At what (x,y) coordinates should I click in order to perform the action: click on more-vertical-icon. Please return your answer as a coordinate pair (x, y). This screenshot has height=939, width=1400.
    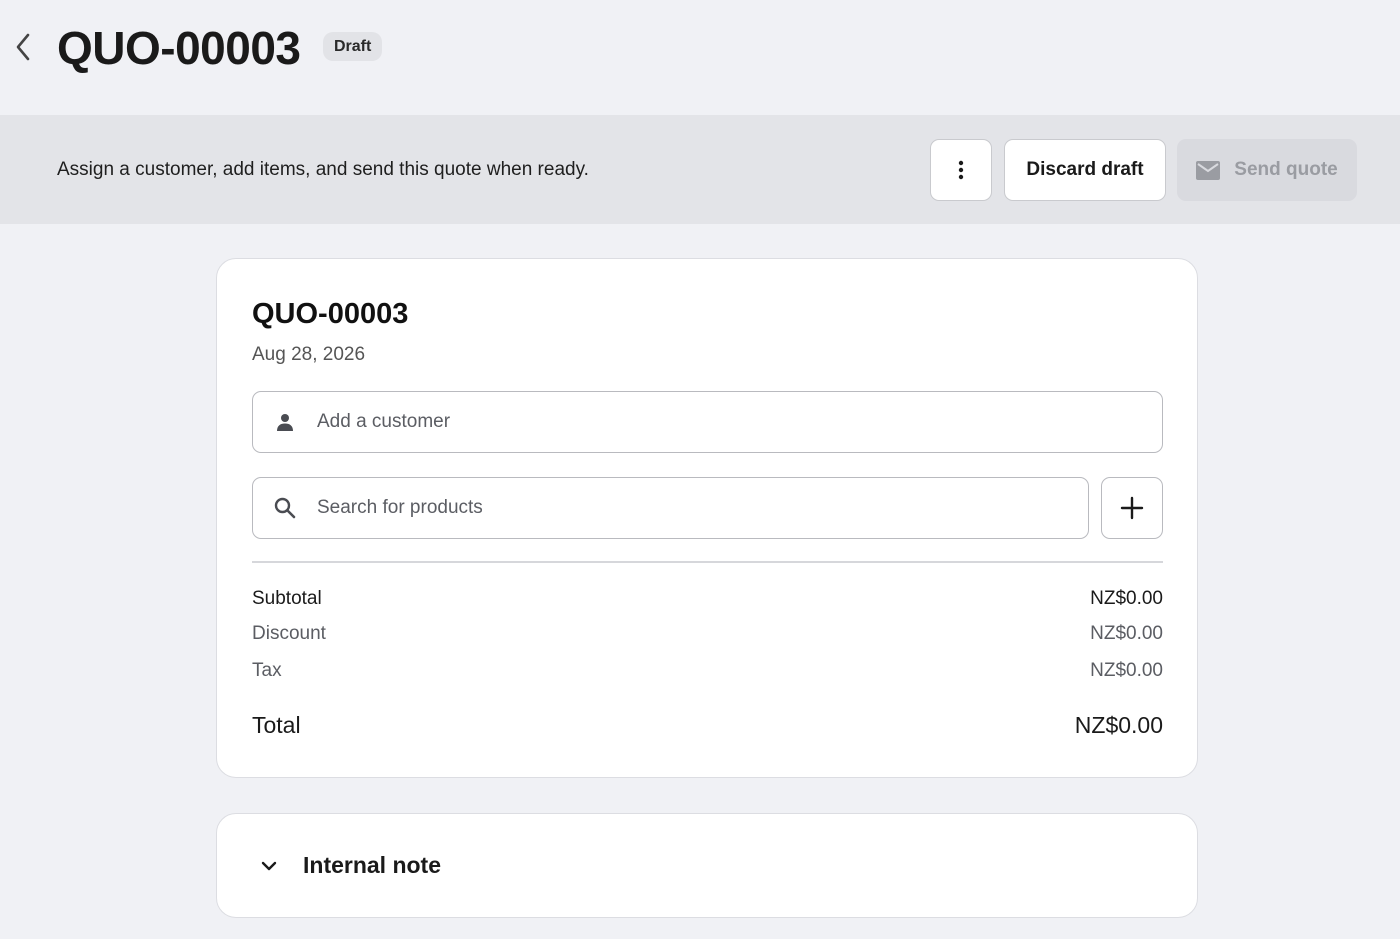
    Looking at the image, I should click on (961, 170).